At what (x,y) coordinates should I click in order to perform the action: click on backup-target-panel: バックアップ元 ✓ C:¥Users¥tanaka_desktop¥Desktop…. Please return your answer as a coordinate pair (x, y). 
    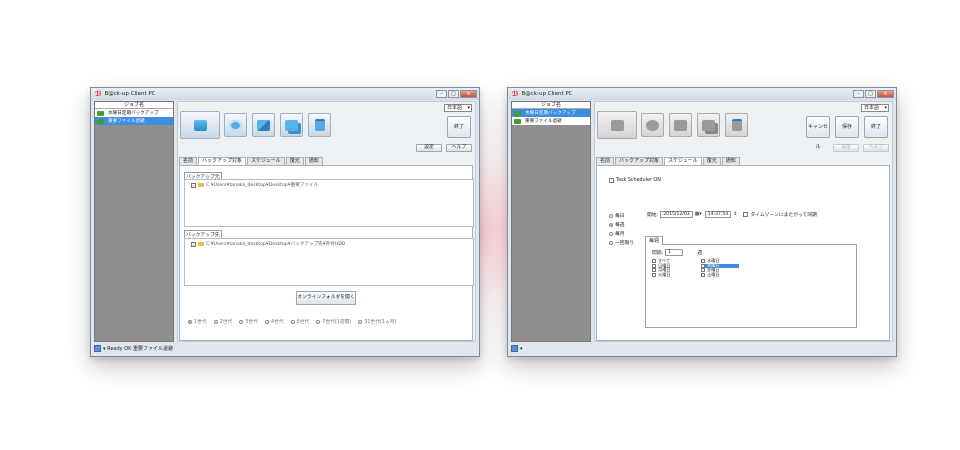
    Looking at the image, I should click on (326, 253).